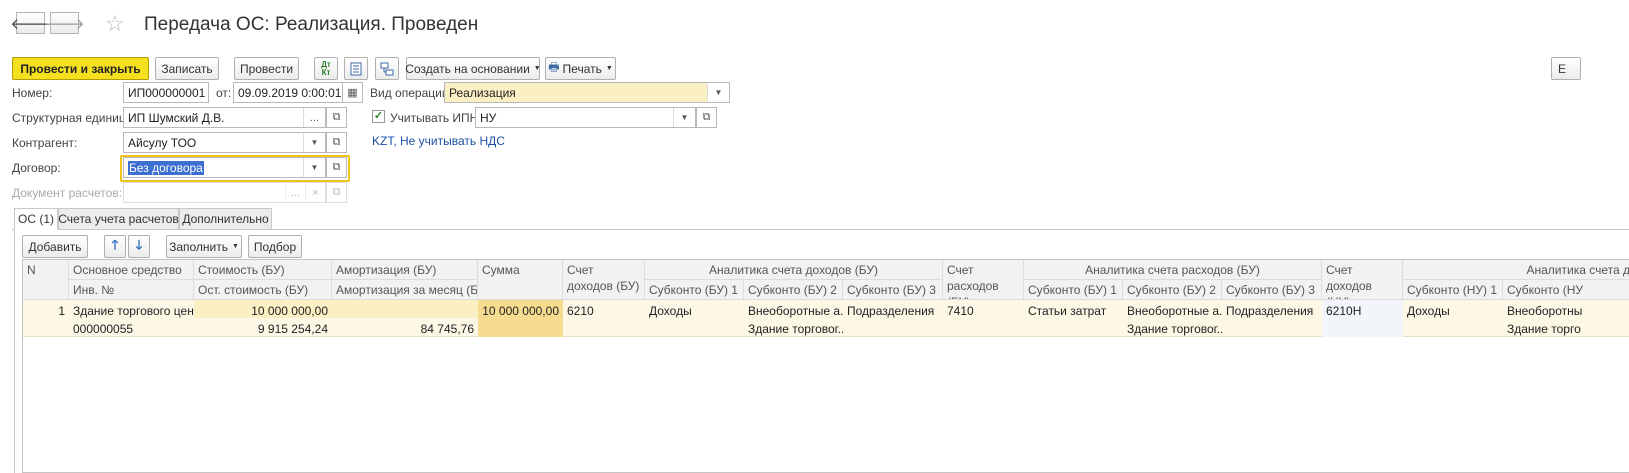 The height and width of the screenshot is (473, 1629). I want to click on col-inv: Инв. №, so click(131, 290).